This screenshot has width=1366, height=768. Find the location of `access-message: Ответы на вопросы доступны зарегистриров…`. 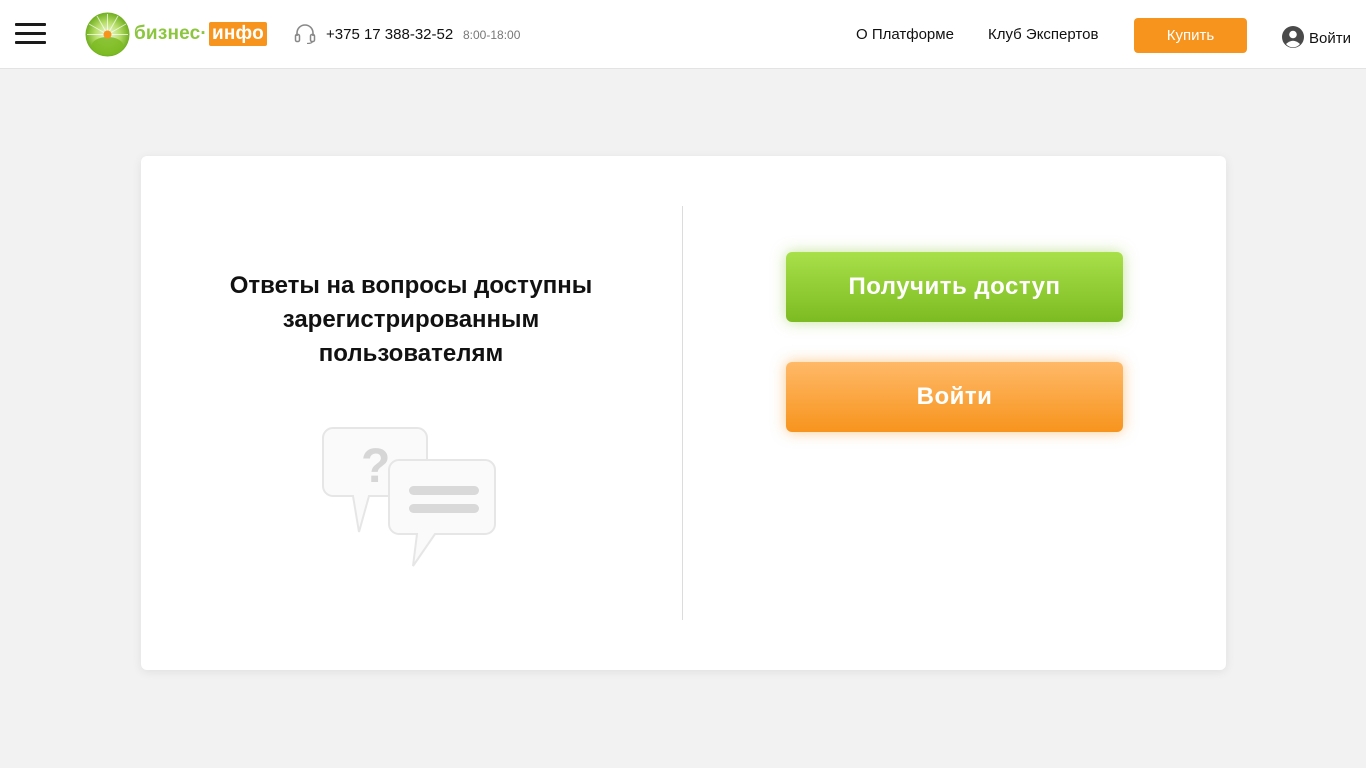

access-message: Ответы на вопросы доступны зарегистриров… is located at coordinates (411, 320).